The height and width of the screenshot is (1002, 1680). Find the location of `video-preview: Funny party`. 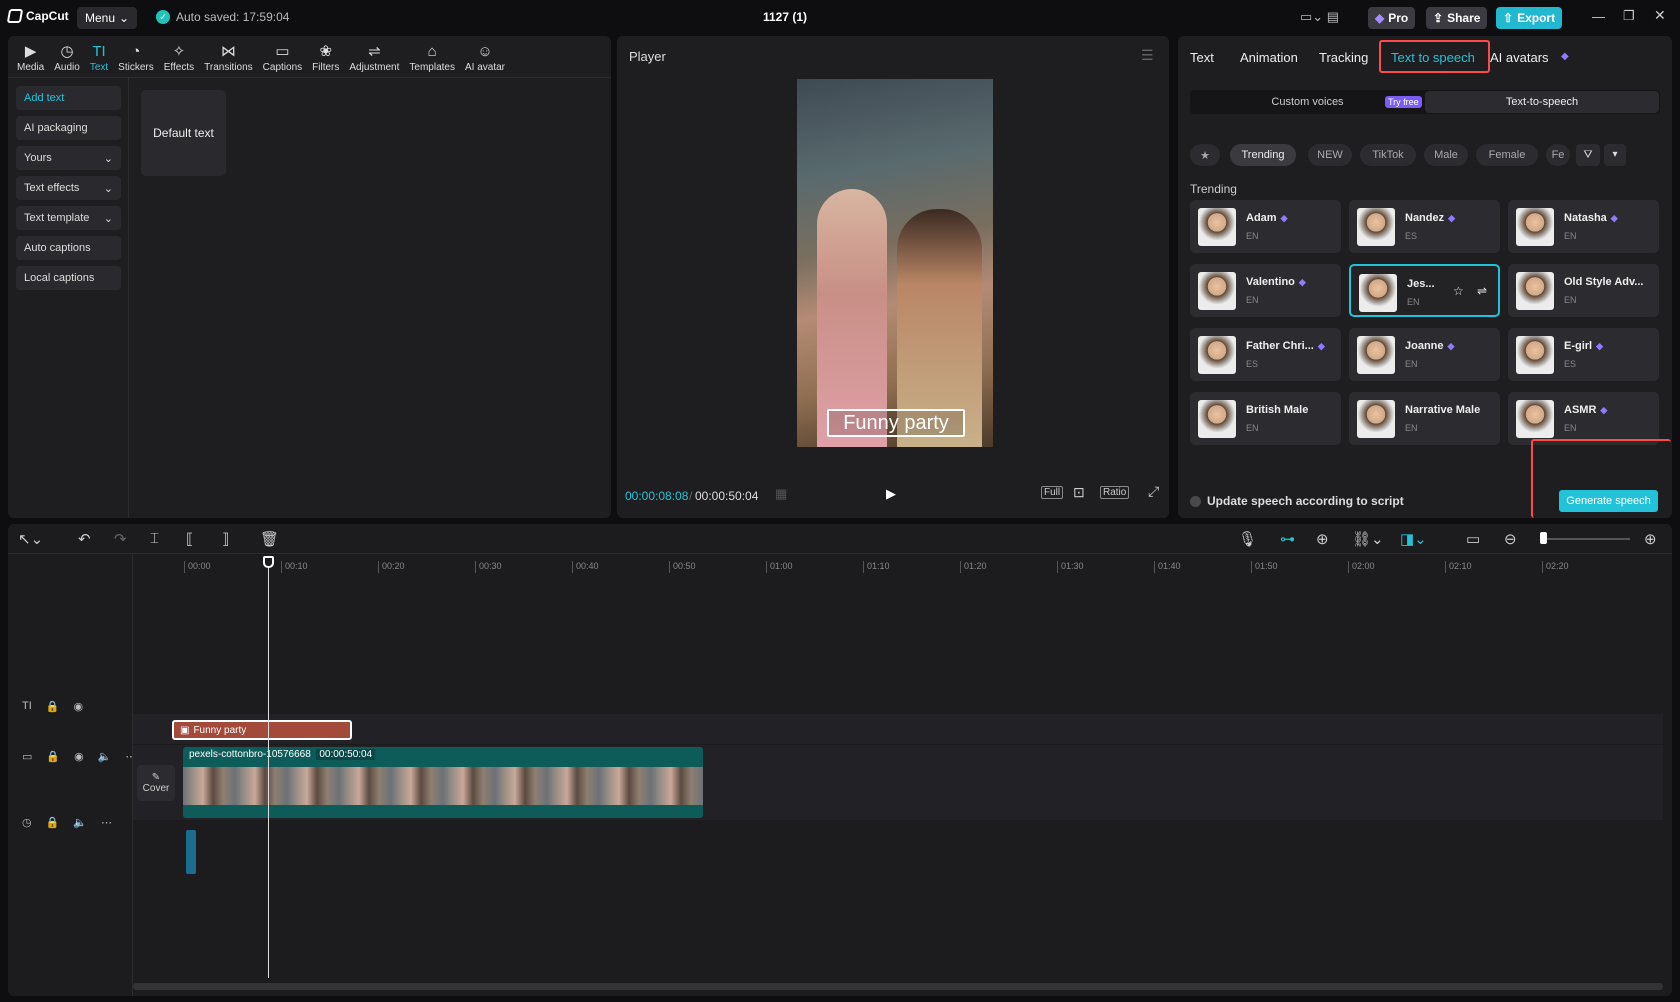

video-preview: Funny party is located at coordinates (895, 263).